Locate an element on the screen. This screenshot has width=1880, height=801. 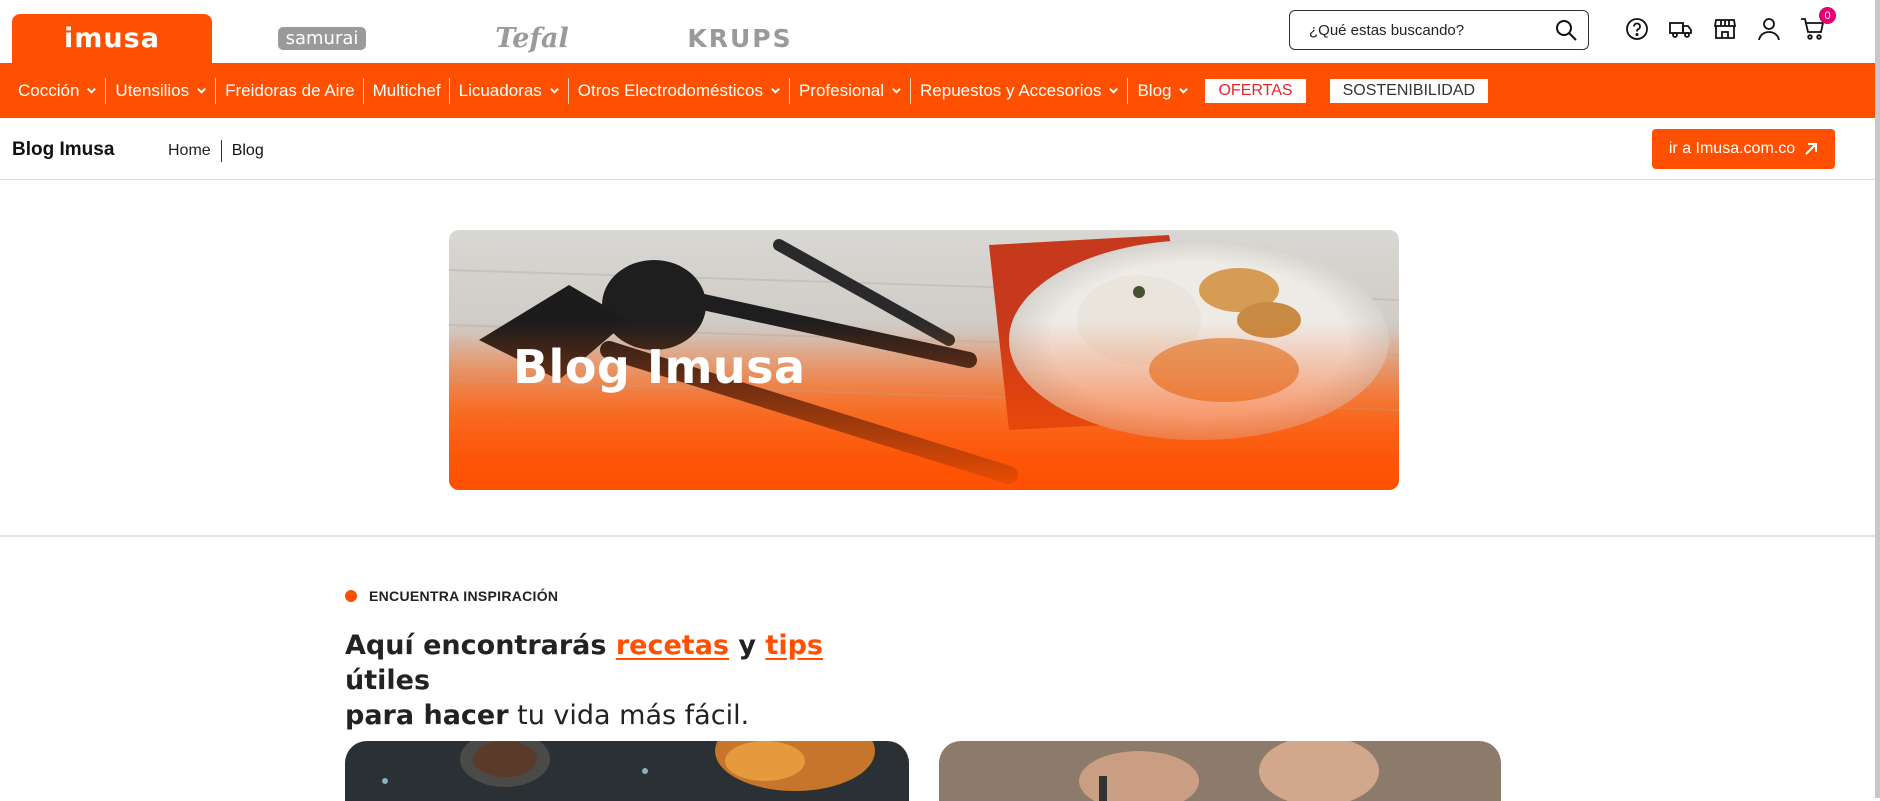
help-icon is located at coordinates (1637, 29).